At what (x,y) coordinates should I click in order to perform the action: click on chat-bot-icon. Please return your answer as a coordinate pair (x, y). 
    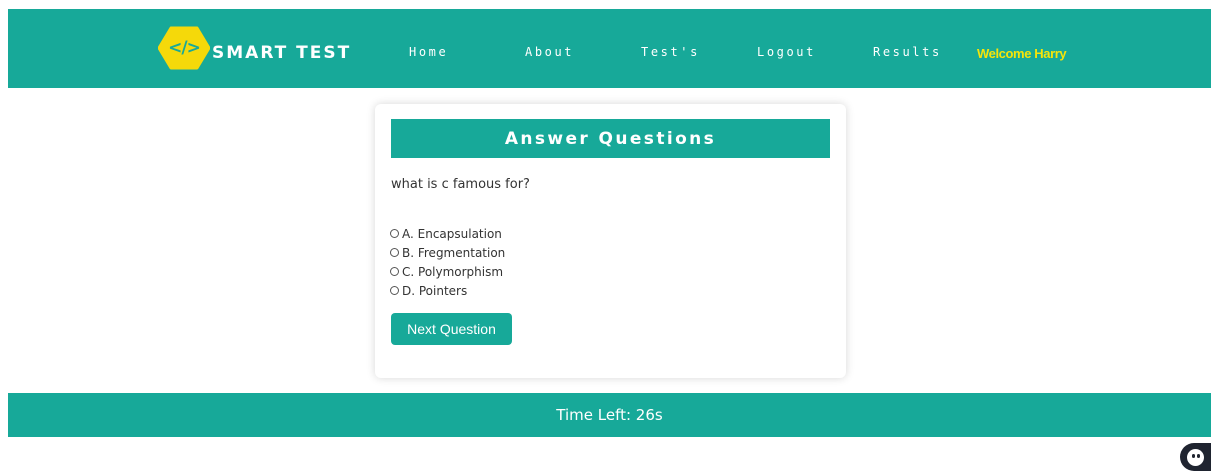
    Looking at the image, I should click on (1195, 457).